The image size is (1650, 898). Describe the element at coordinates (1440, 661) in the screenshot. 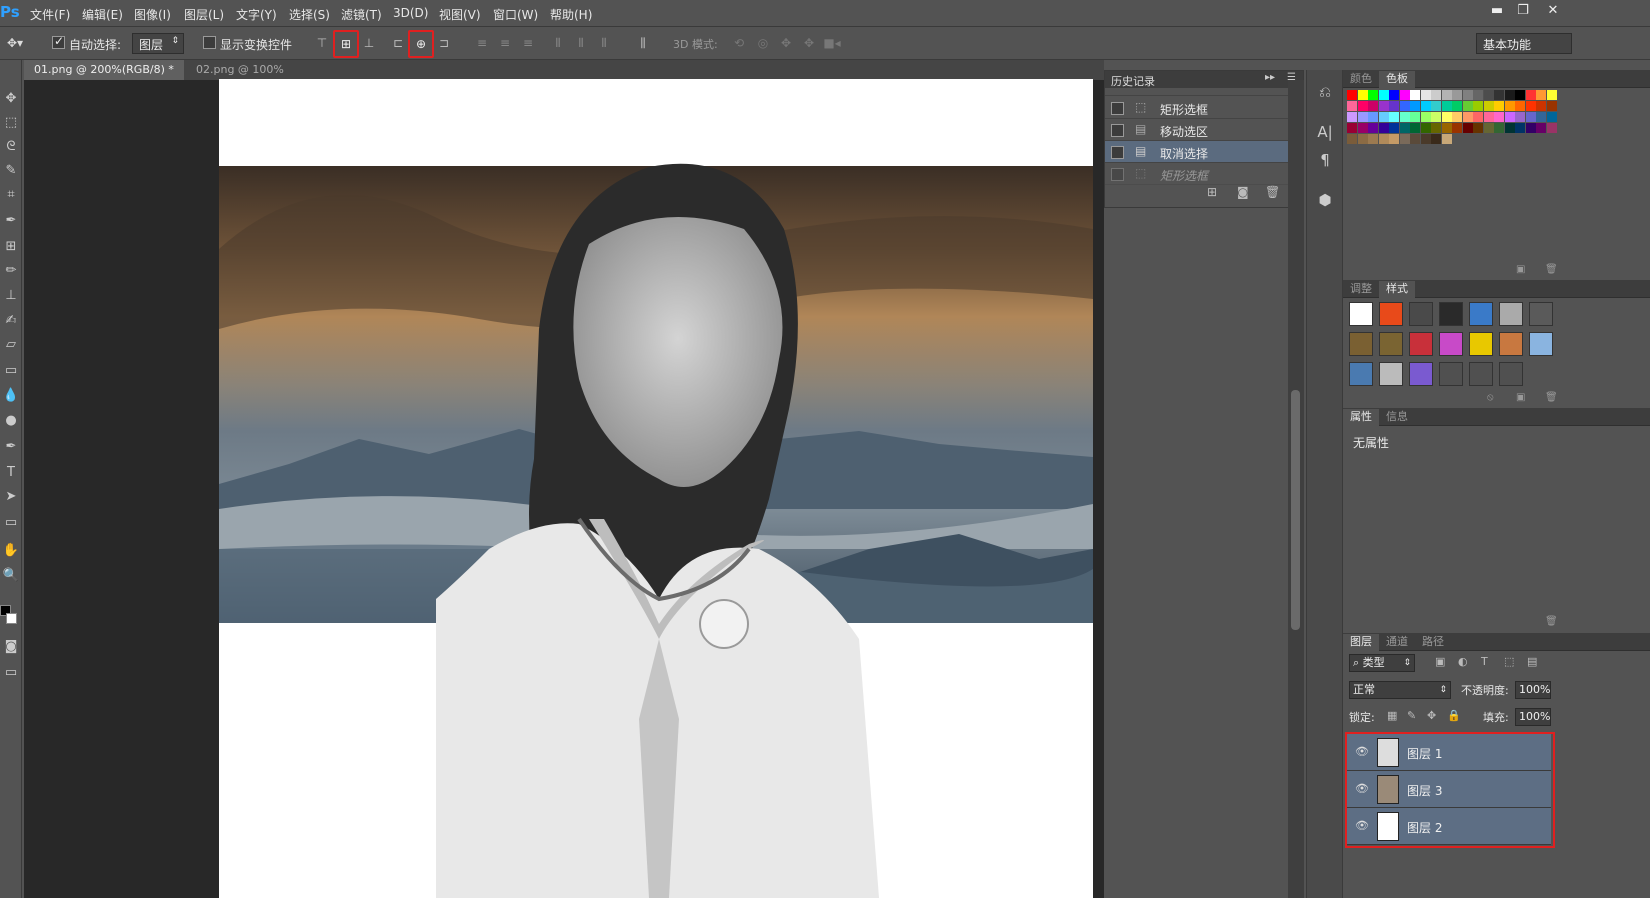

I see `filter-pixel-icon: ▣` at that location.